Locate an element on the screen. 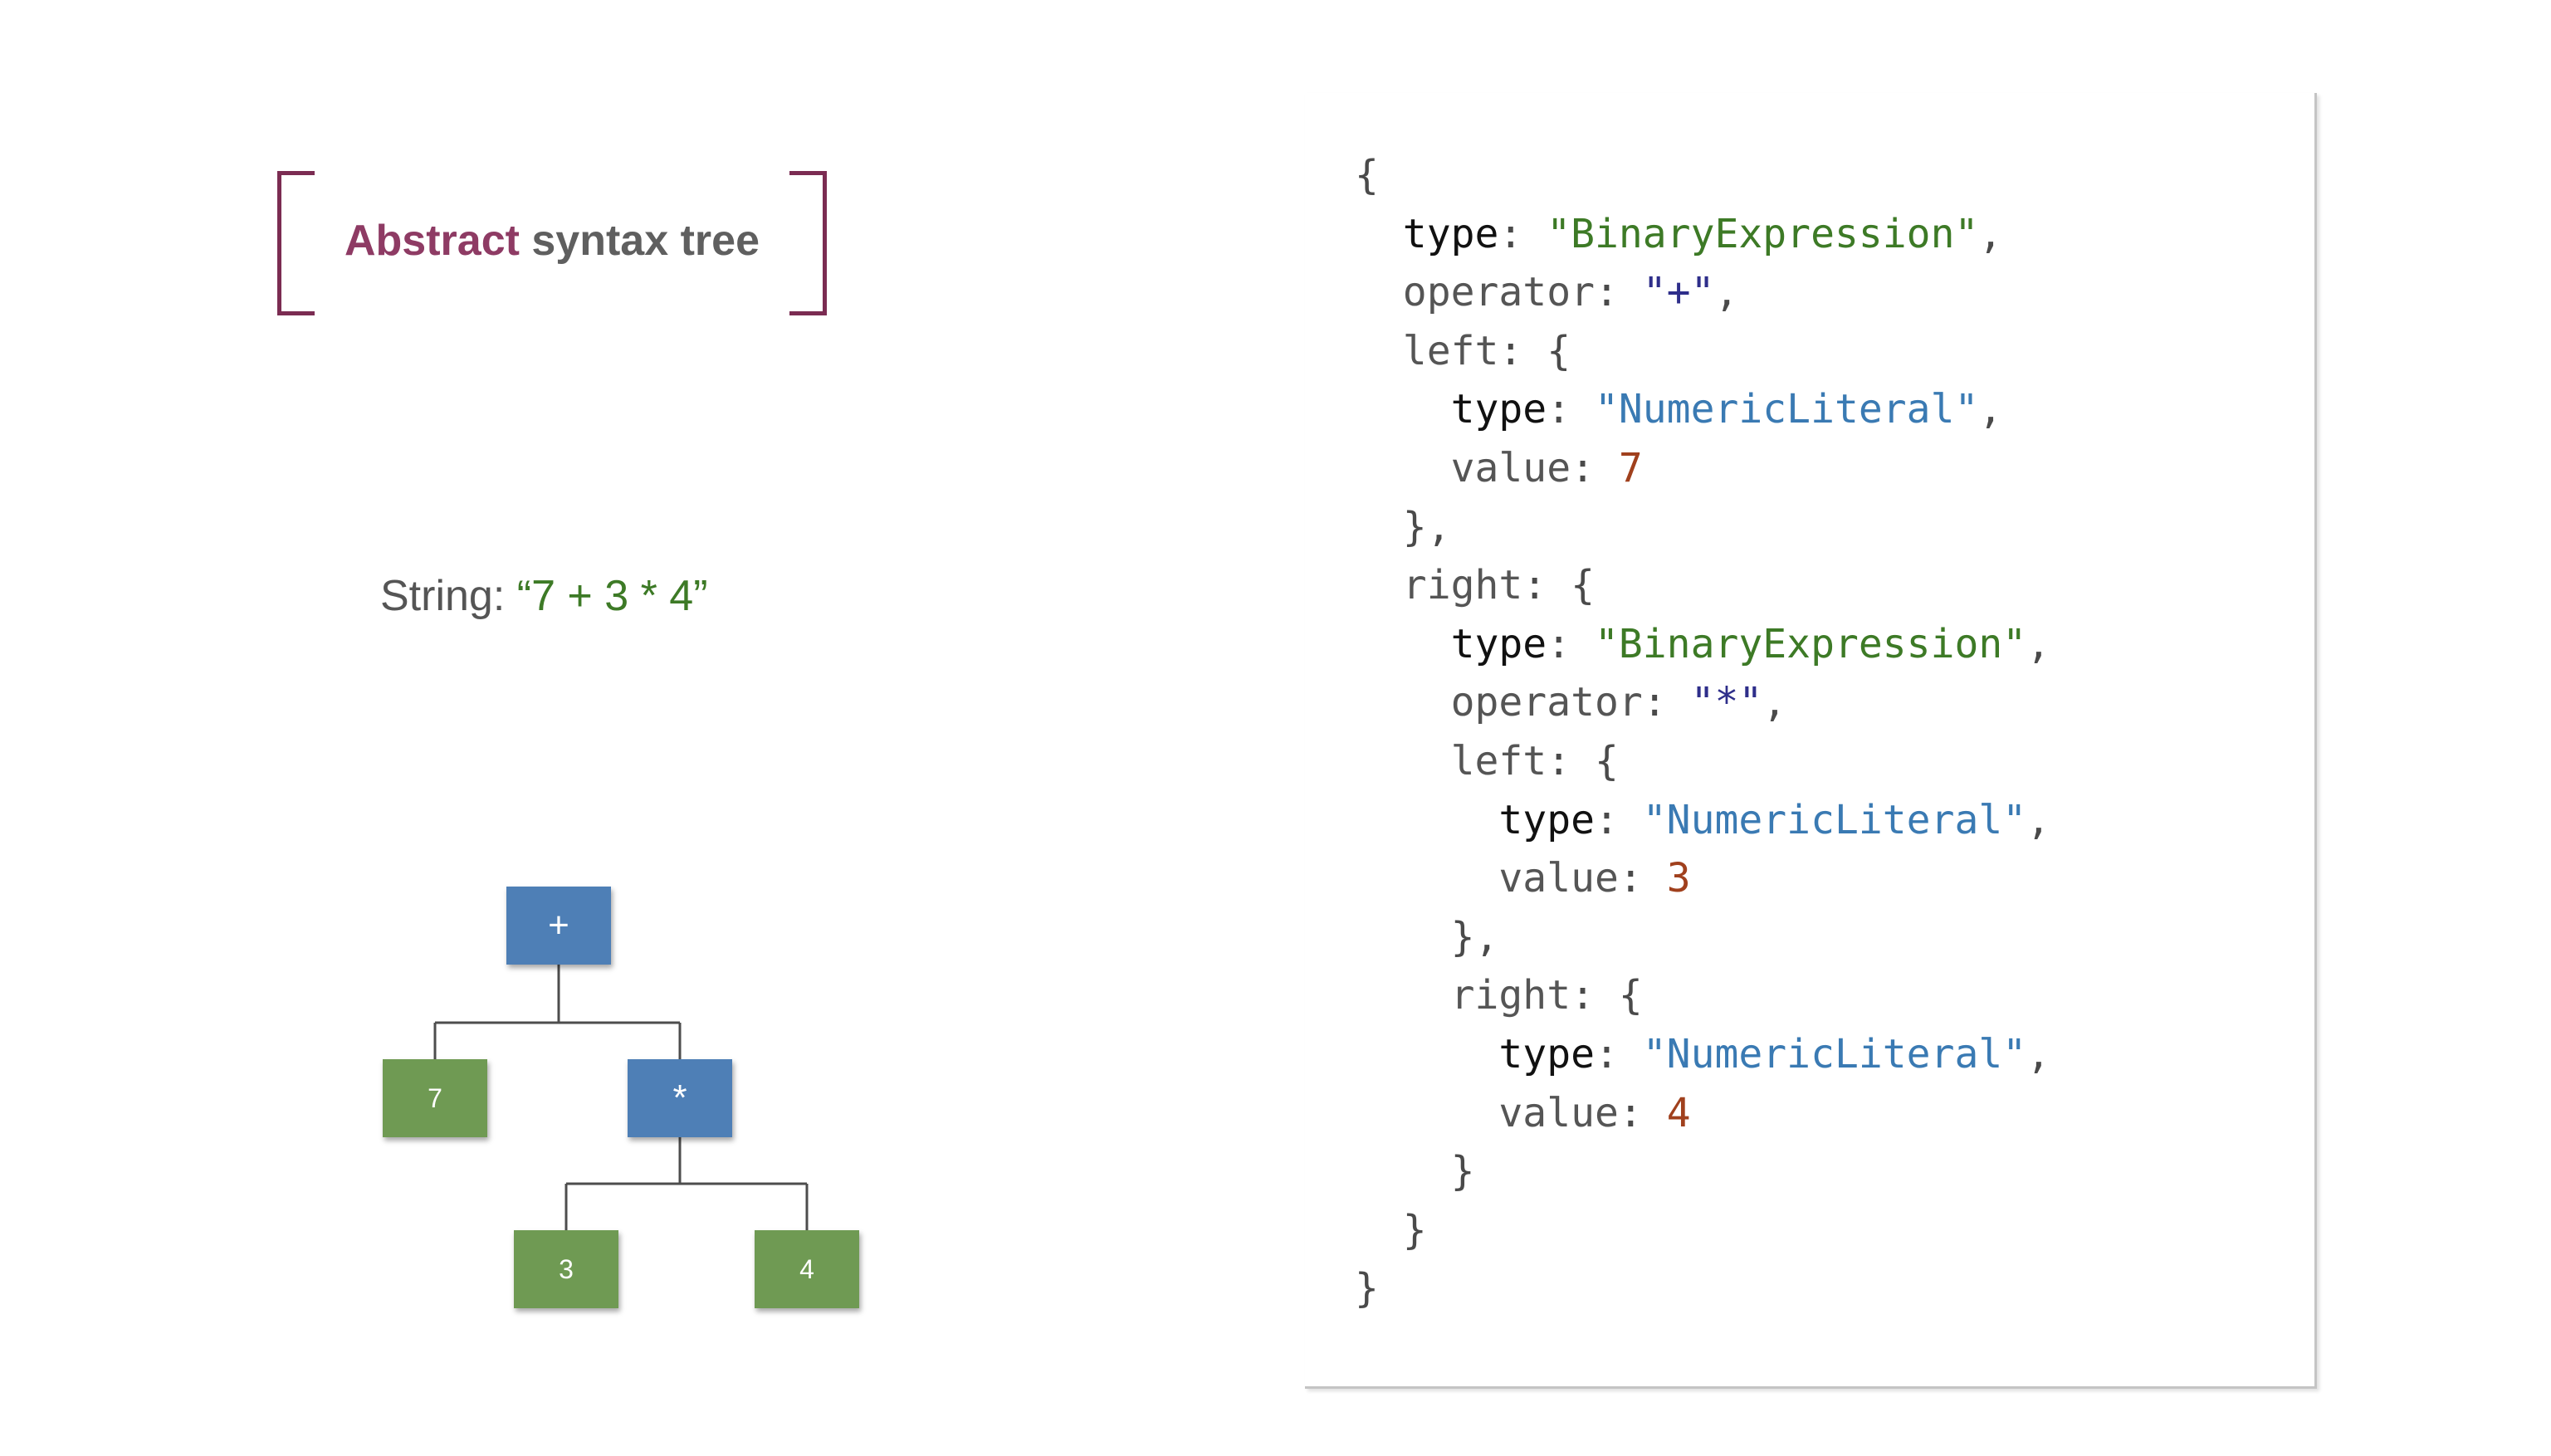 The height and width of the screenshot is (1456, 2551). tree-node-plus: + is located at coordinates (558, 926).